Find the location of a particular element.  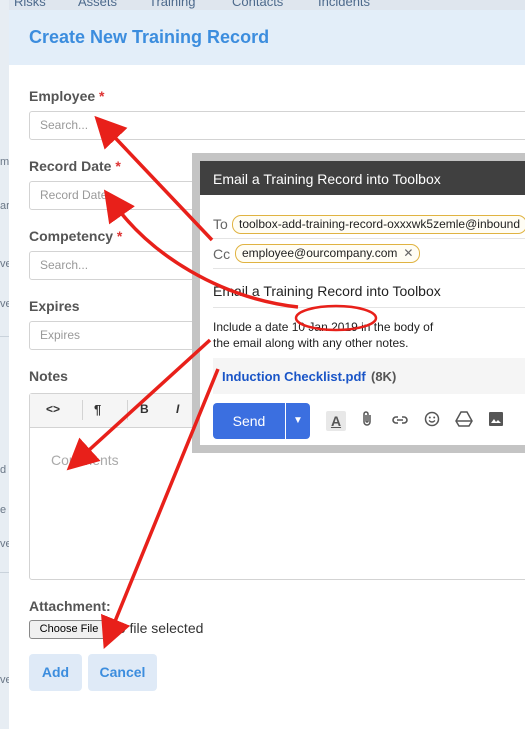

close-icon: ✕ is located at coordinates (408, 253).